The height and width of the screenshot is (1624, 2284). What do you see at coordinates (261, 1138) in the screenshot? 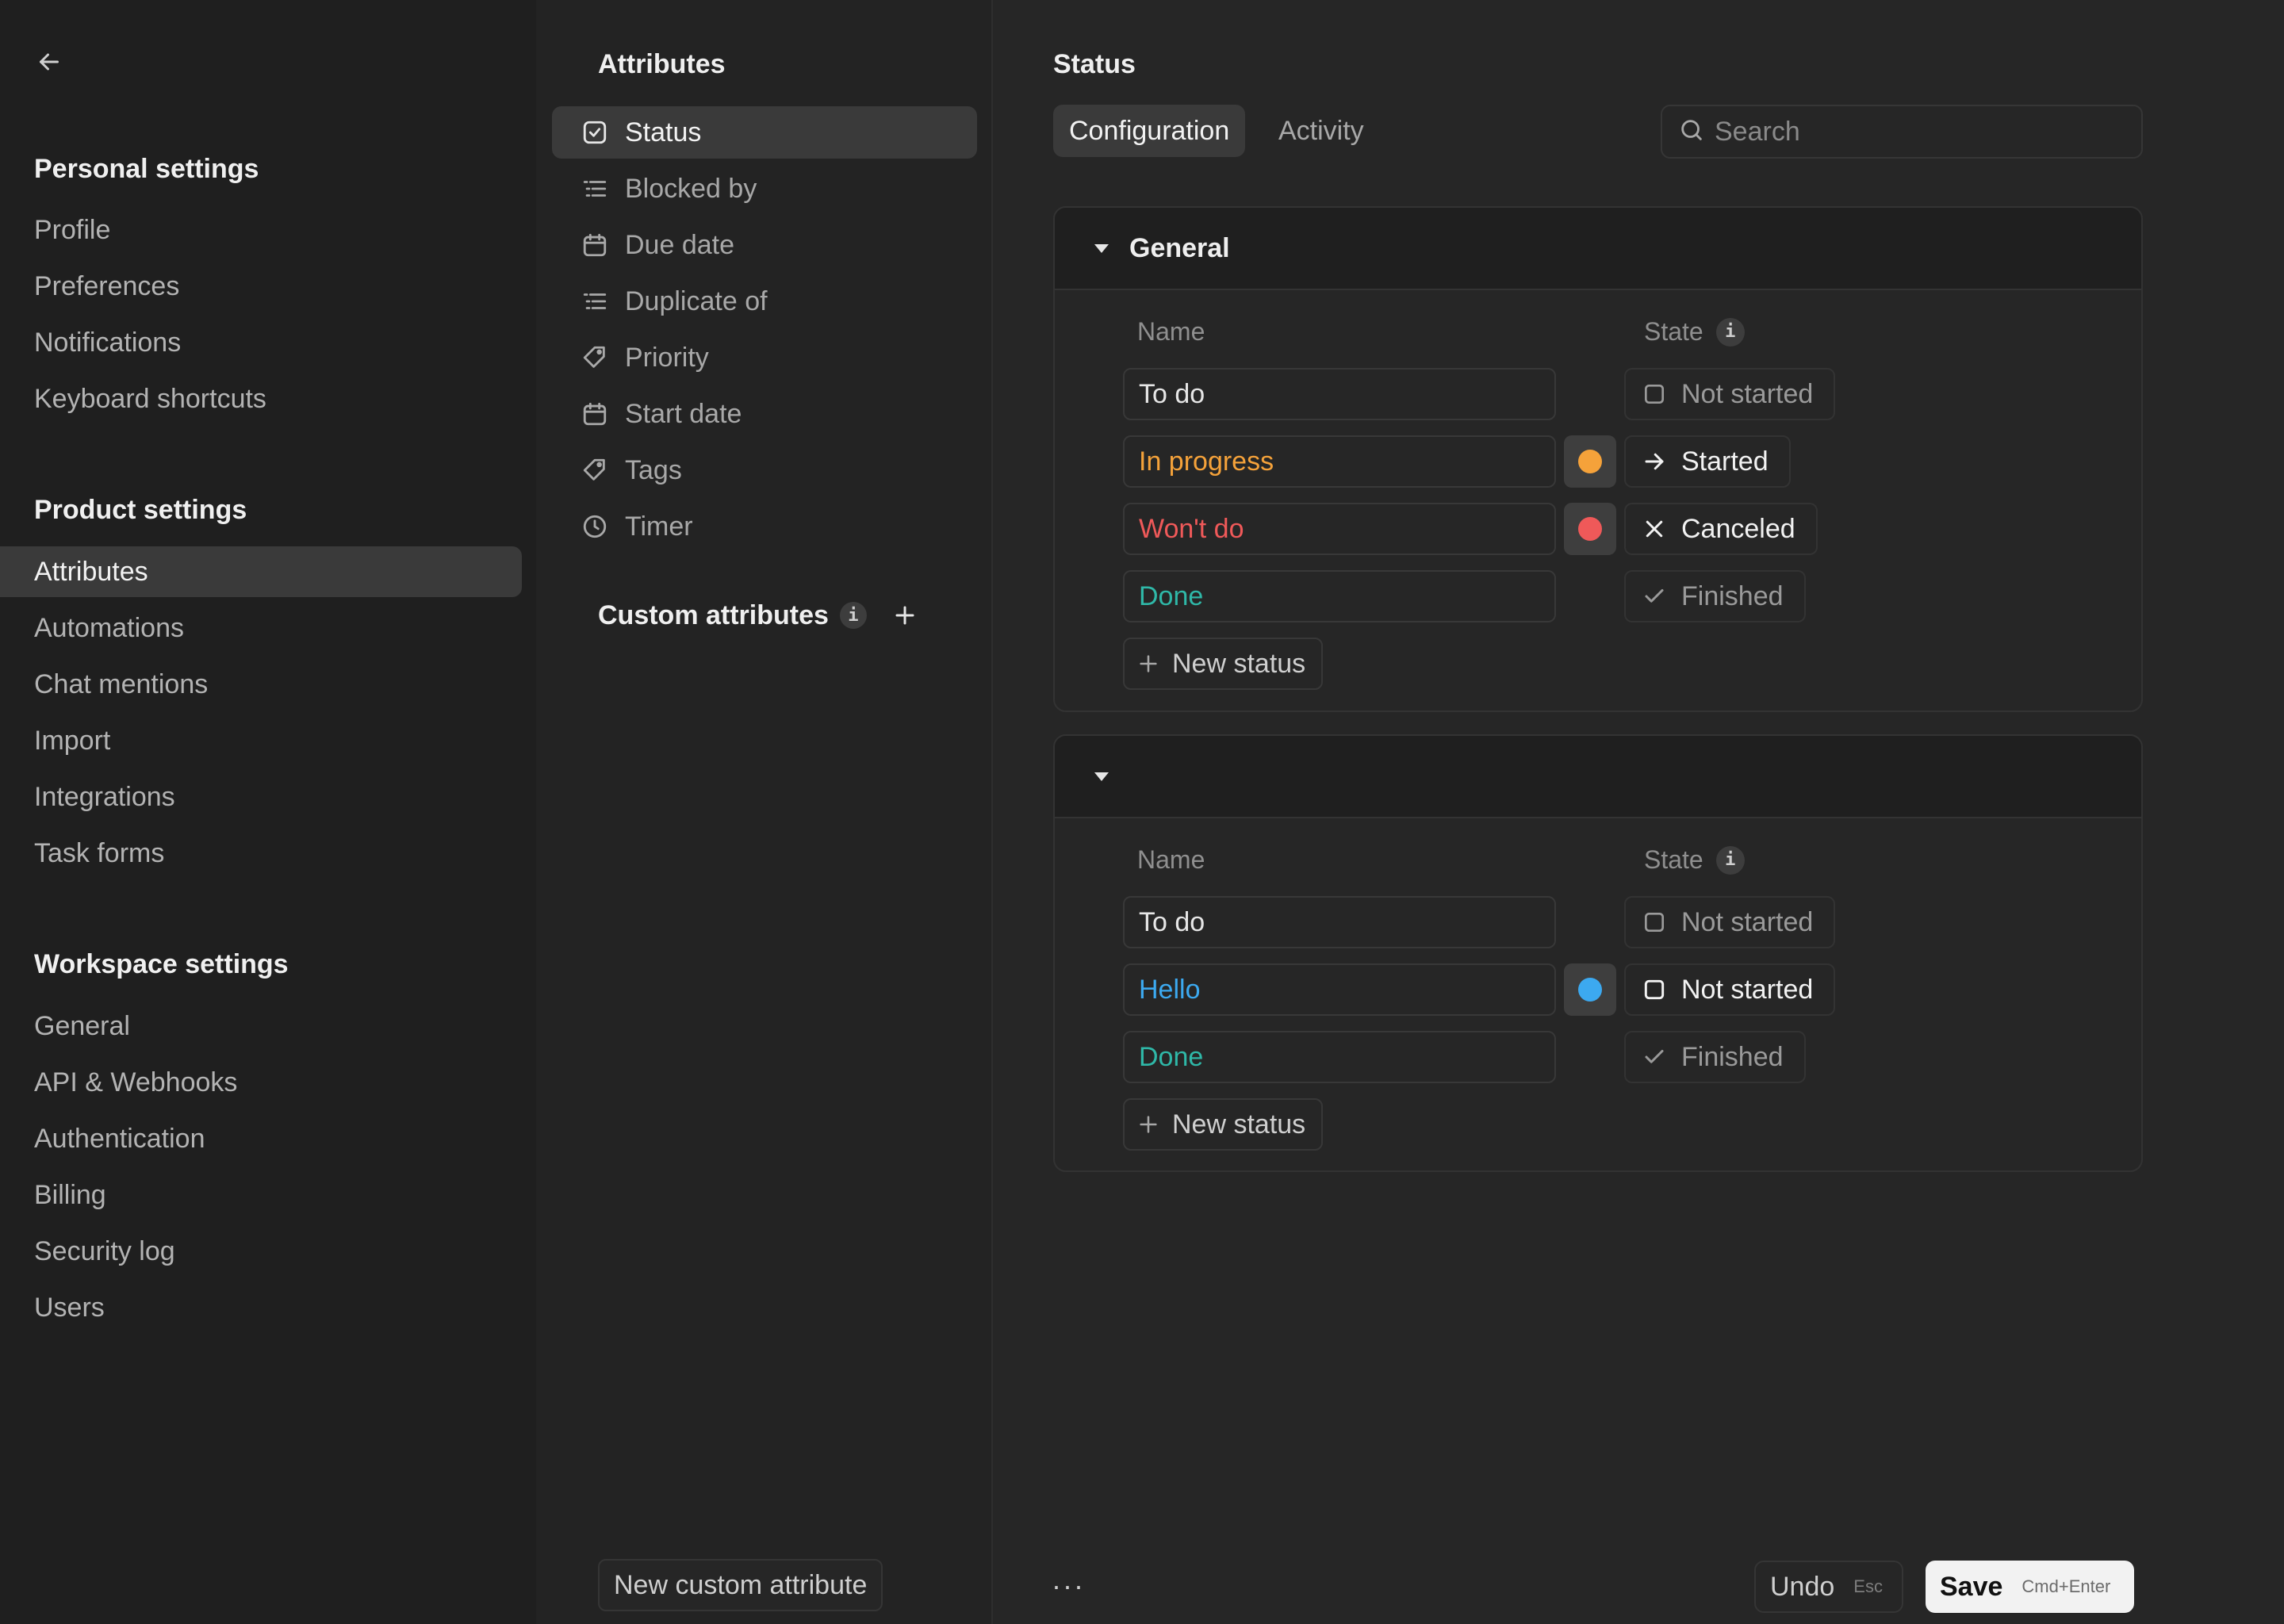
I see `sidebar-item-authentication: Authentication` at bounding box center [261, 1138].